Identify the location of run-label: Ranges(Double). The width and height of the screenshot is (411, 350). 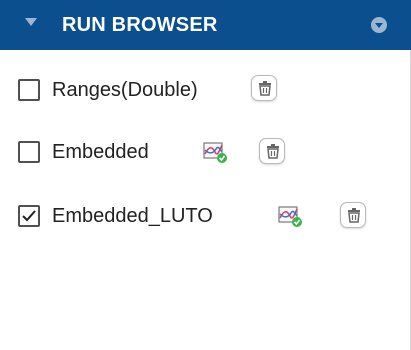
(125, 90).